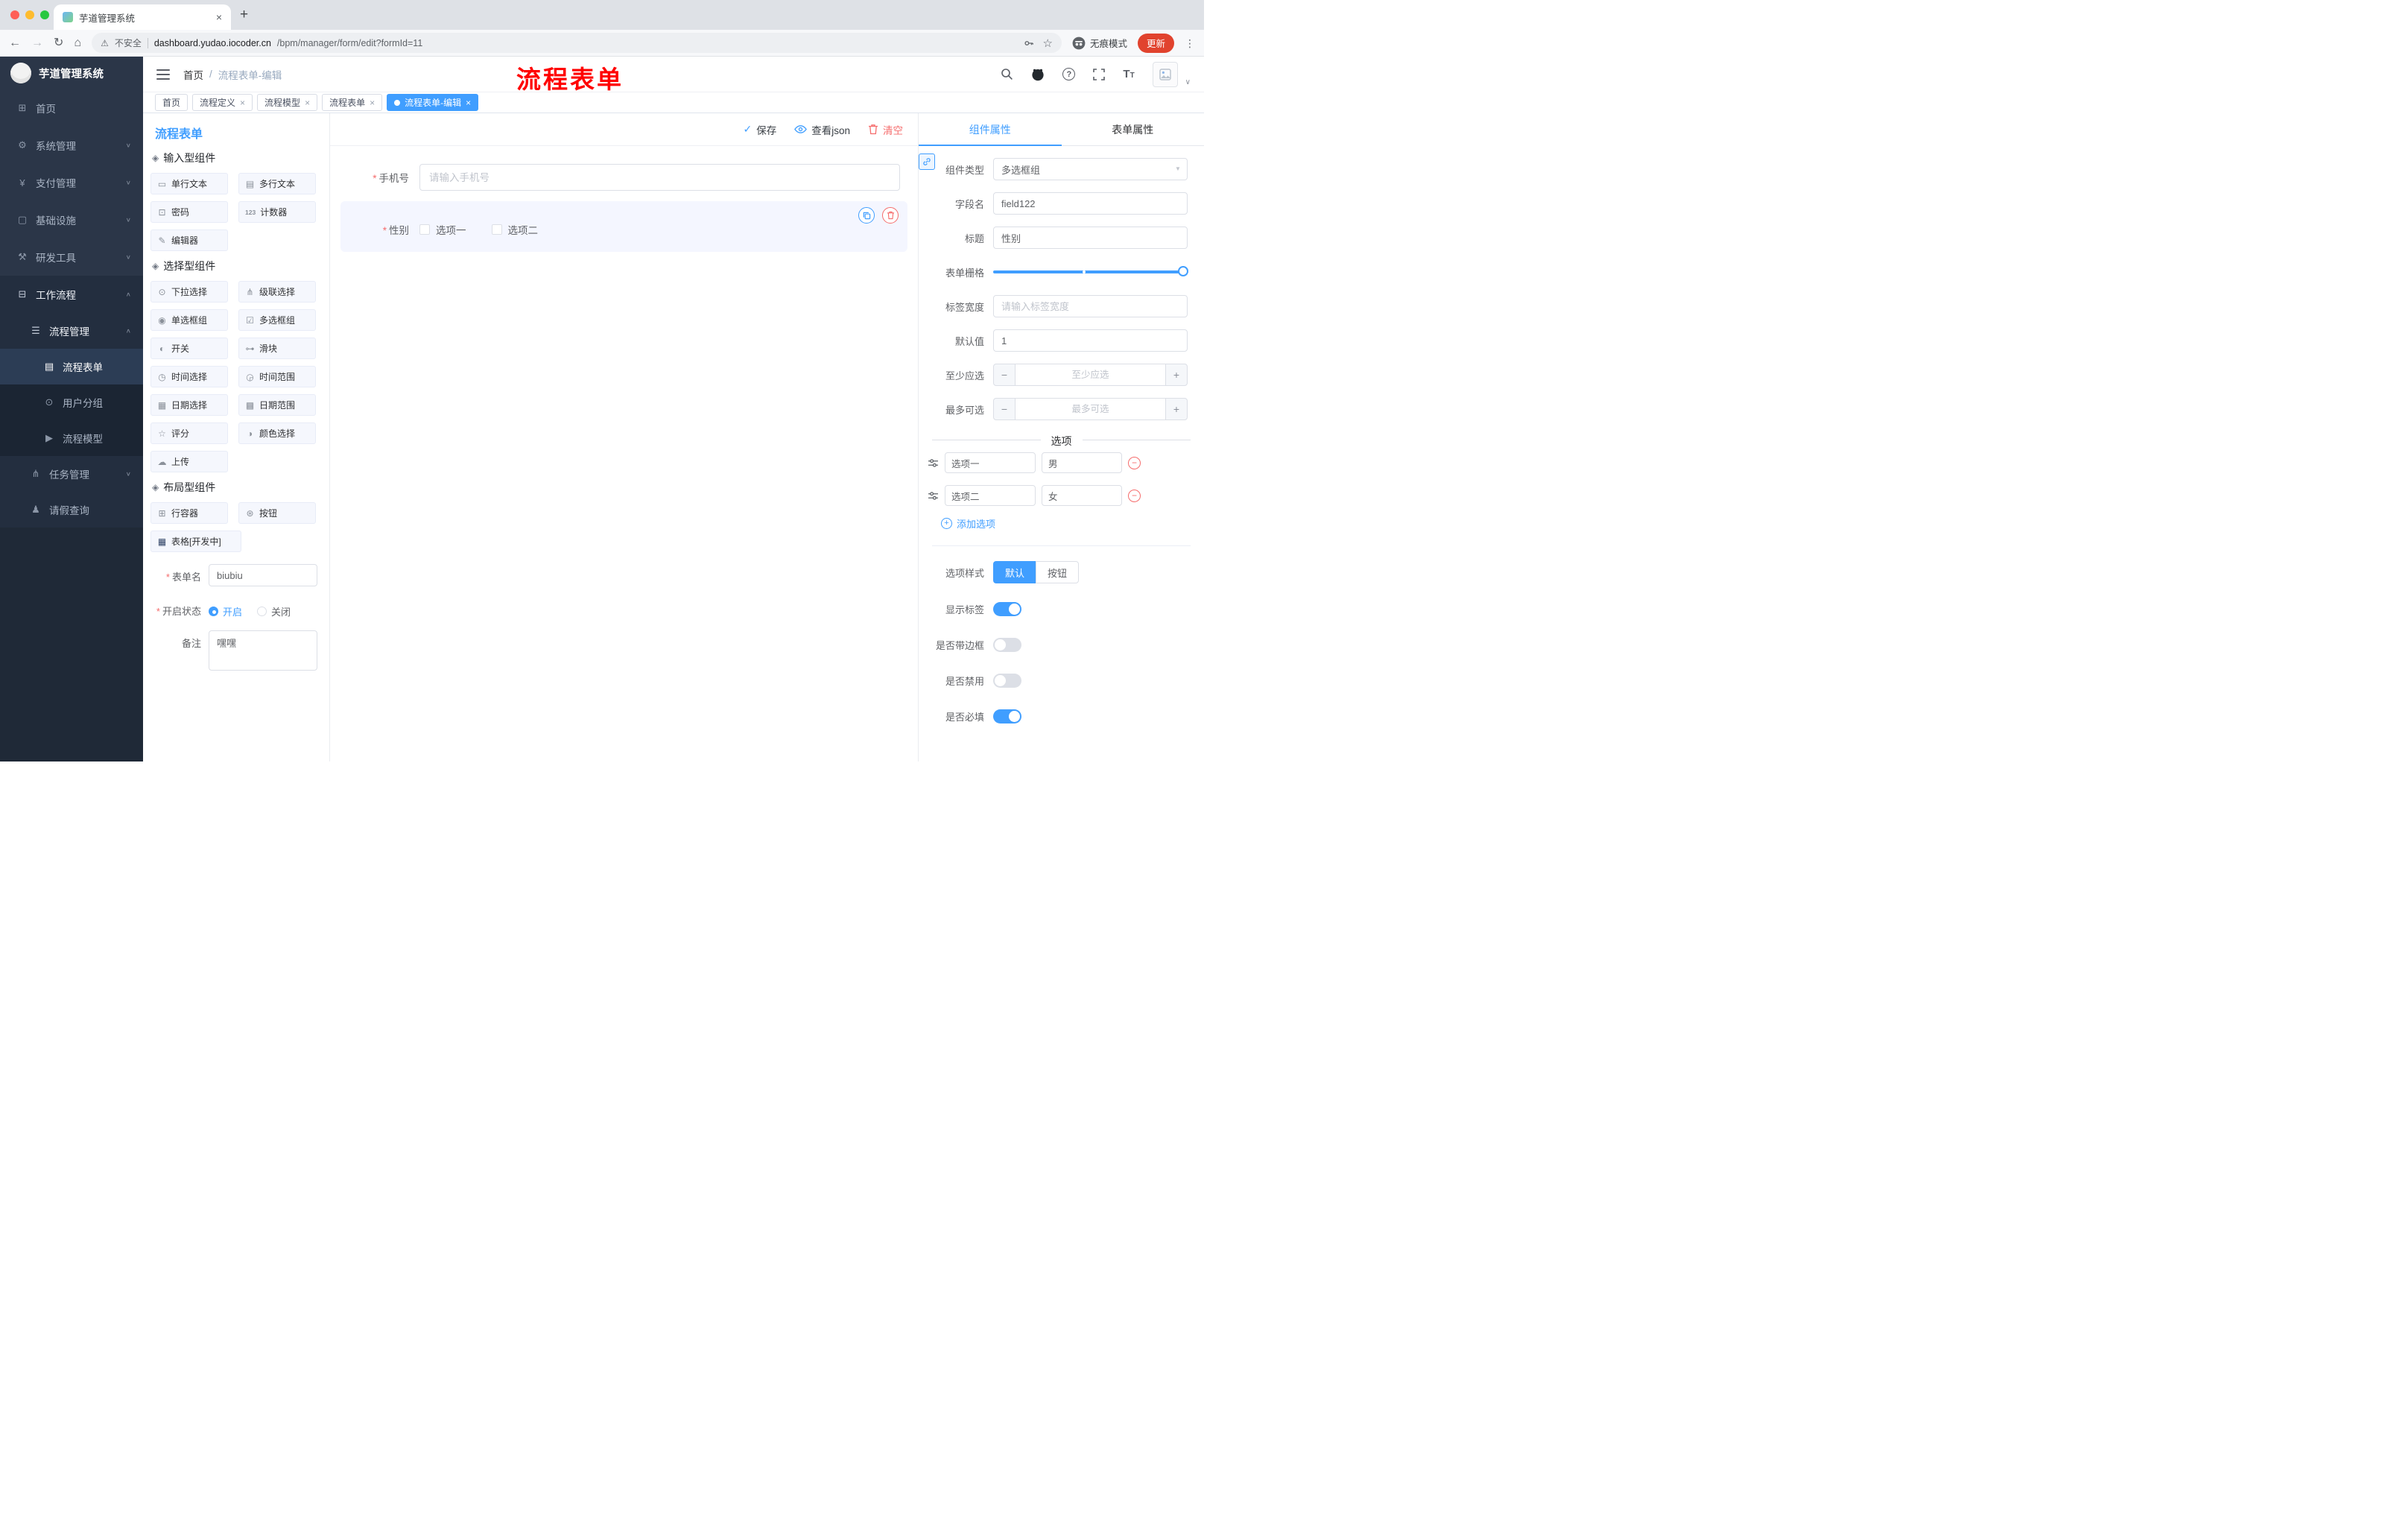  I want to click on palette-item-counter: 123 计数器, so click(277, 212).